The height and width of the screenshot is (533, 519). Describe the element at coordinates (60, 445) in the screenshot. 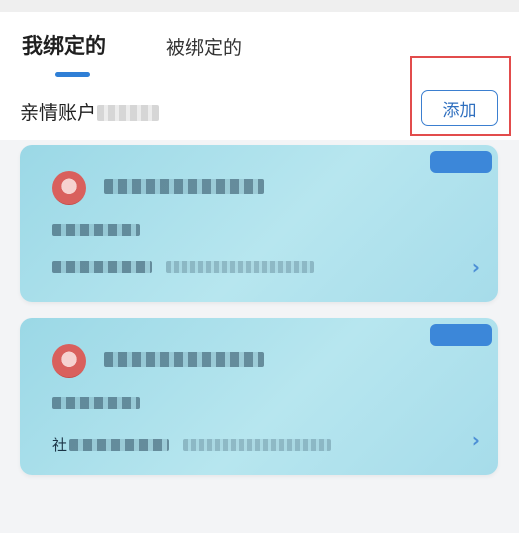

I see `card-number-prefix: 社` at that location.